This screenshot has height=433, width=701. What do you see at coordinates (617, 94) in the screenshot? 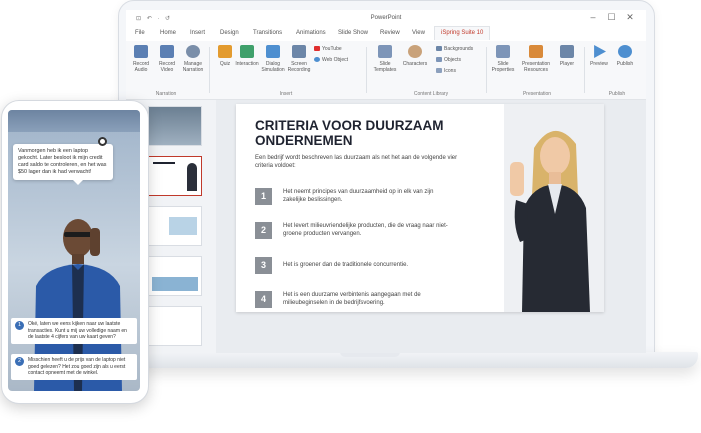
I see `group-label-publish: Publish` at bounding box center [617, 94].